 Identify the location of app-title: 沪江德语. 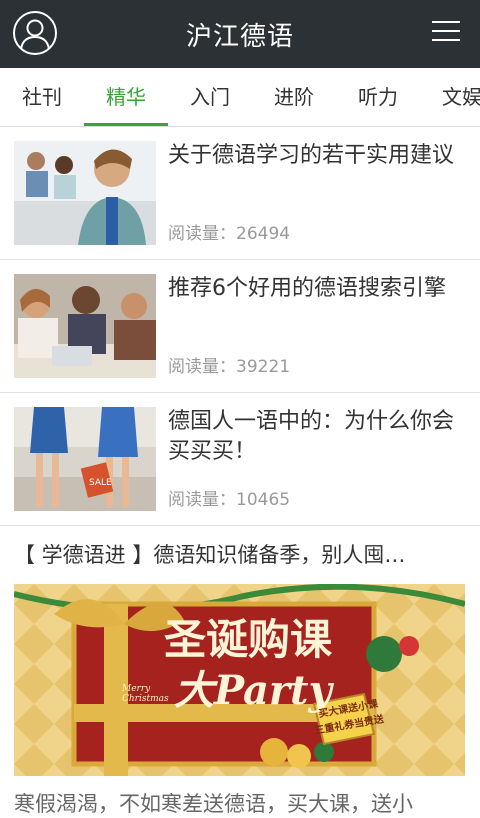
(239, 36).